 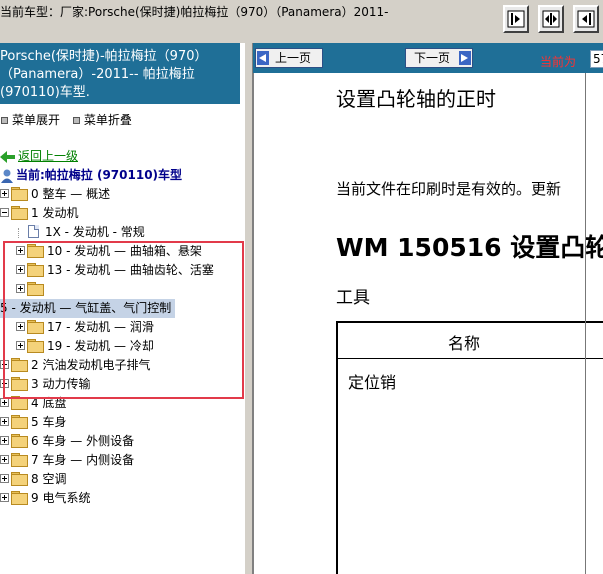 I want to click on prev-page-button: 上一页, so click(x=289, y=58).